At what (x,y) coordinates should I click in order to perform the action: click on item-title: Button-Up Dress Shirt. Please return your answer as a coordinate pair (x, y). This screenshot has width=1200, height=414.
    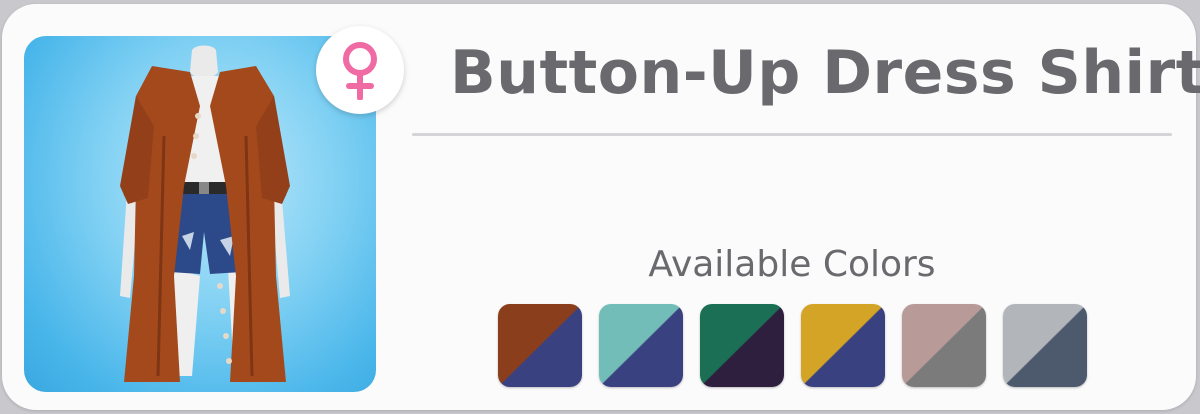
    Looking at the image, I should click on (825, 73).